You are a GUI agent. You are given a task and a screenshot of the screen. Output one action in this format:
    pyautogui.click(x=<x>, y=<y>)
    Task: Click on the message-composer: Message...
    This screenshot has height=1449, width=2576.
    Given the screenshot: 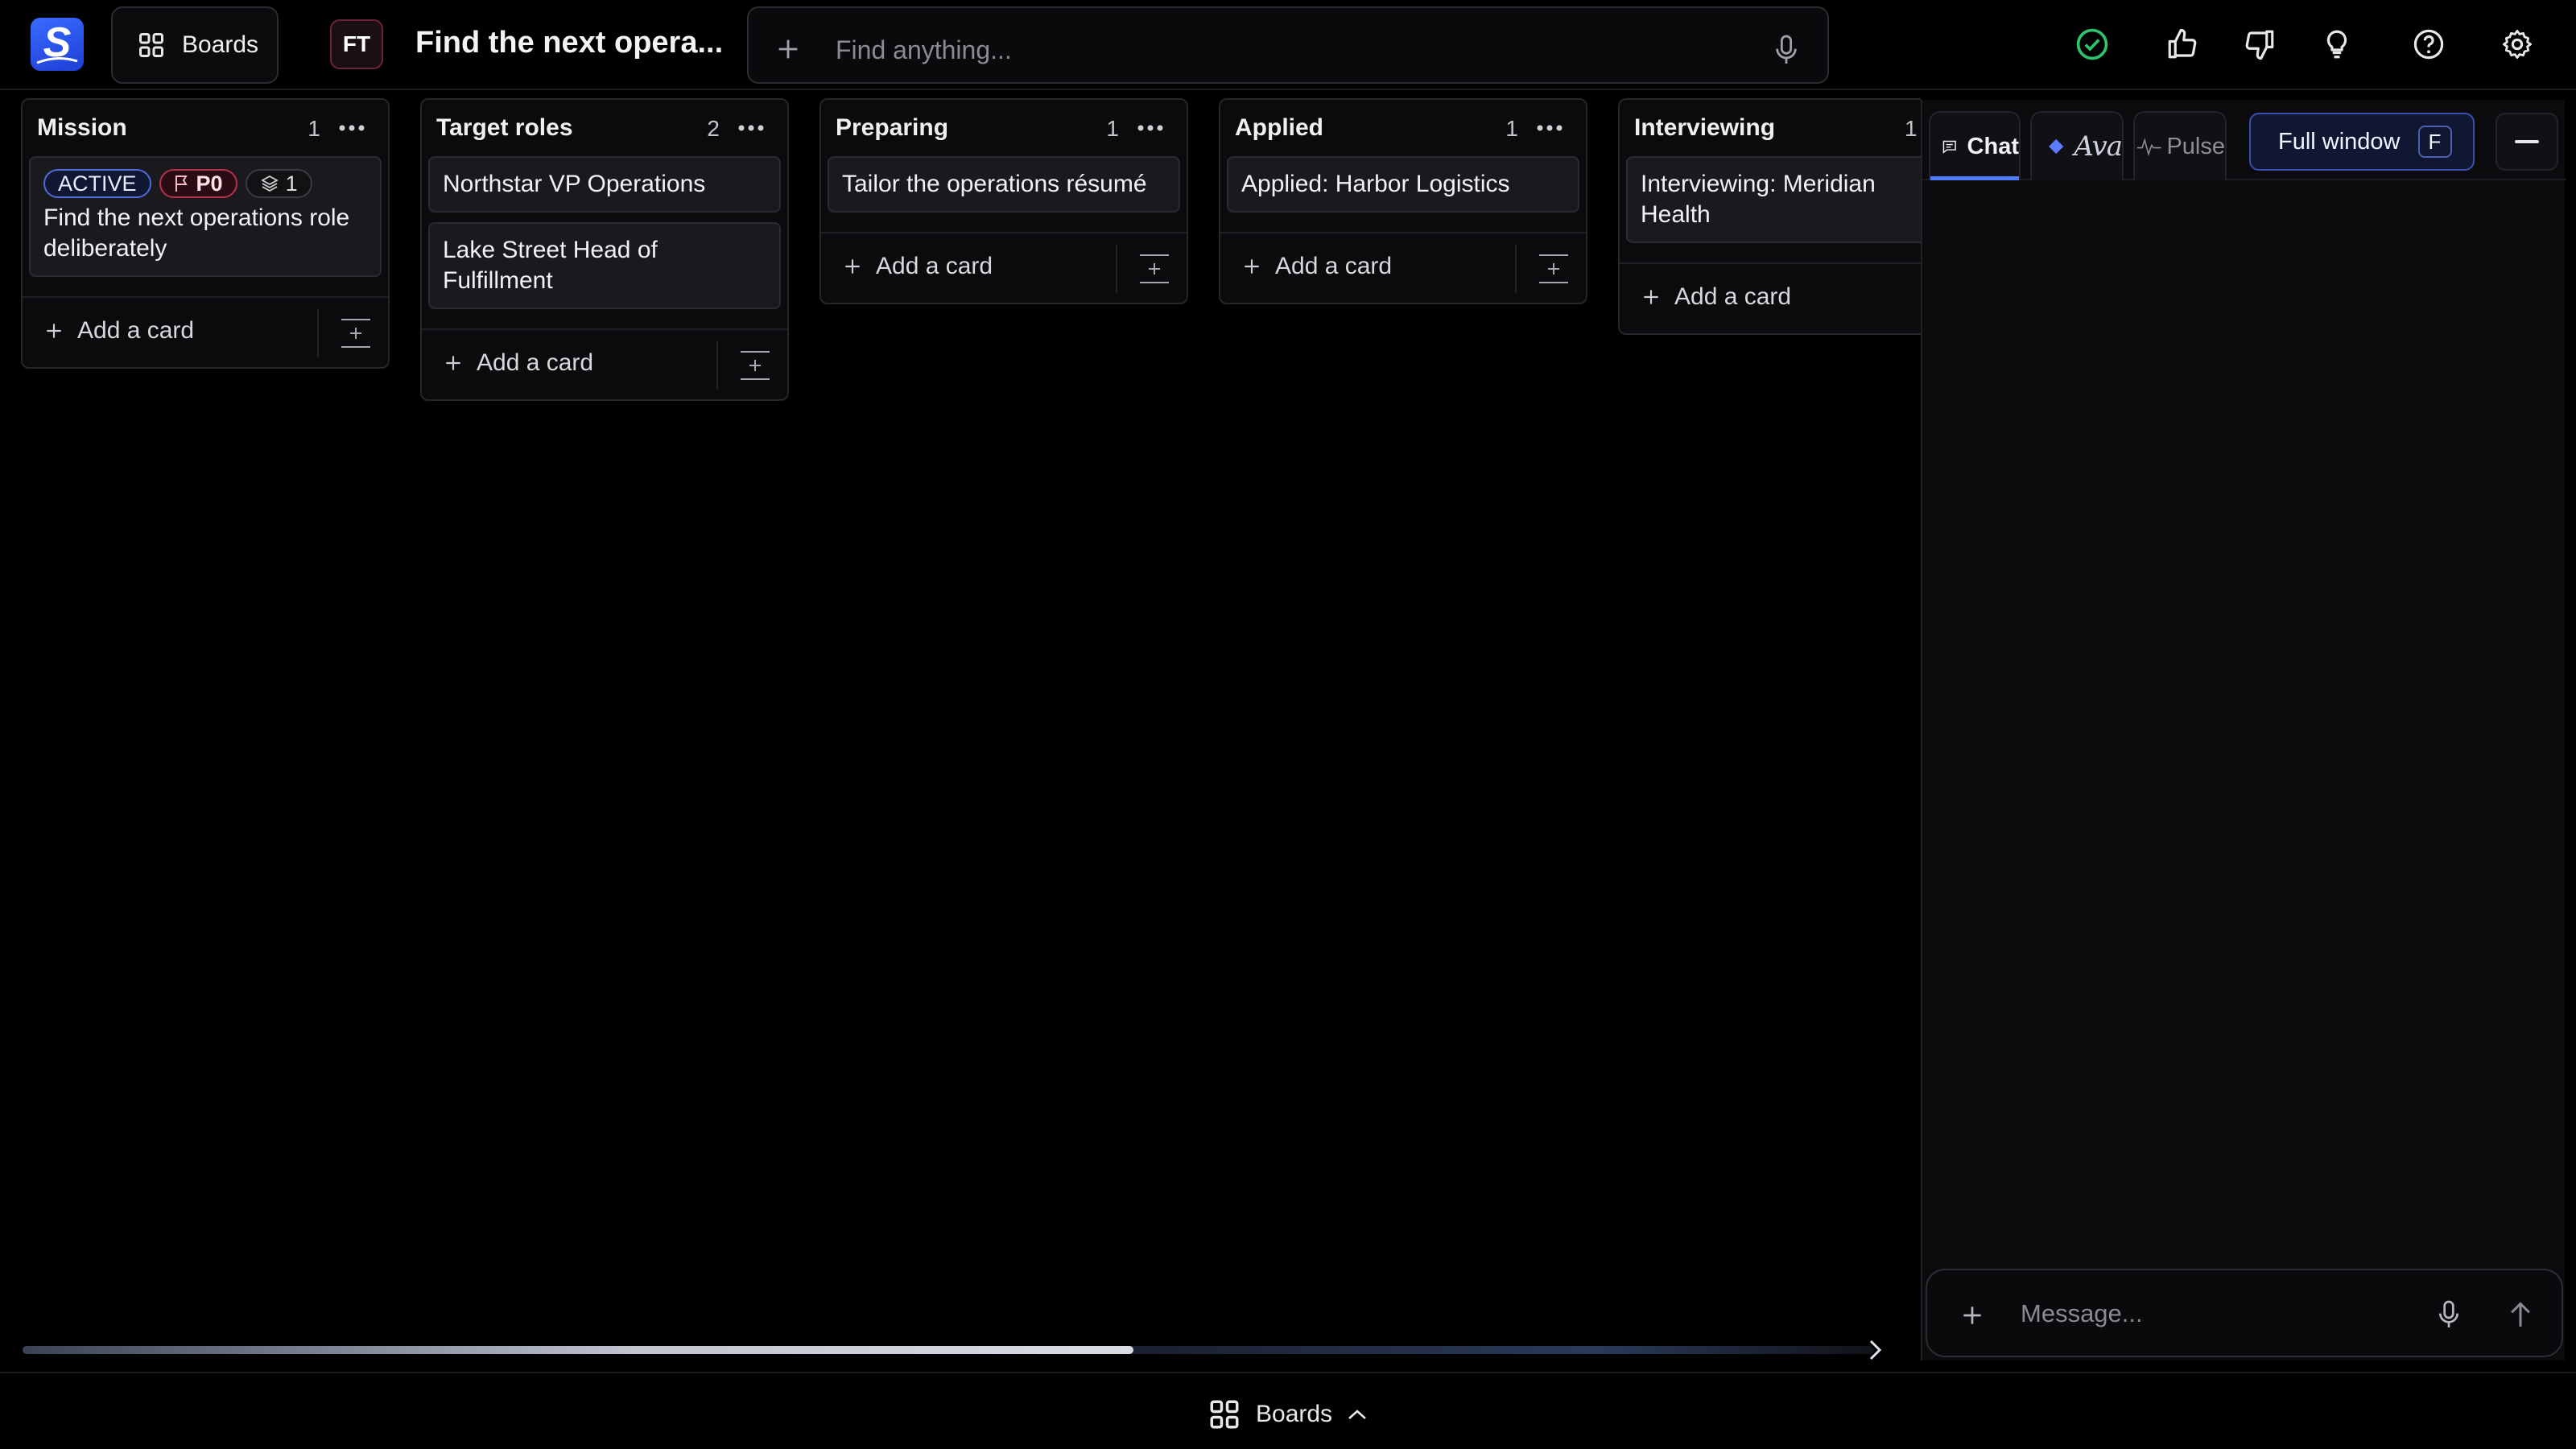 What is the action you would take?
    pyautogui.click(x=2244, y=1313)
    